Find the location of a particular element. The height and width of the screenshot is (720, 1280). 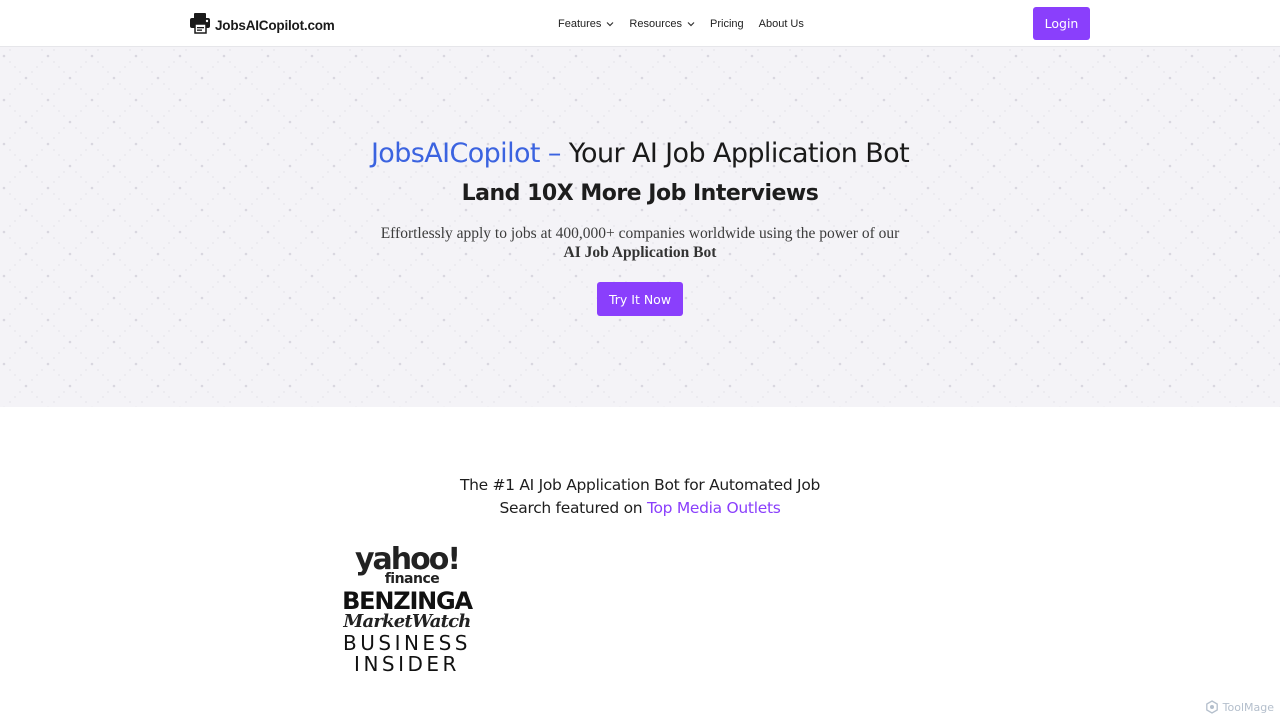

hero-subtitle: Land 10X More Job Interviews is located at coordinates (640, 193).